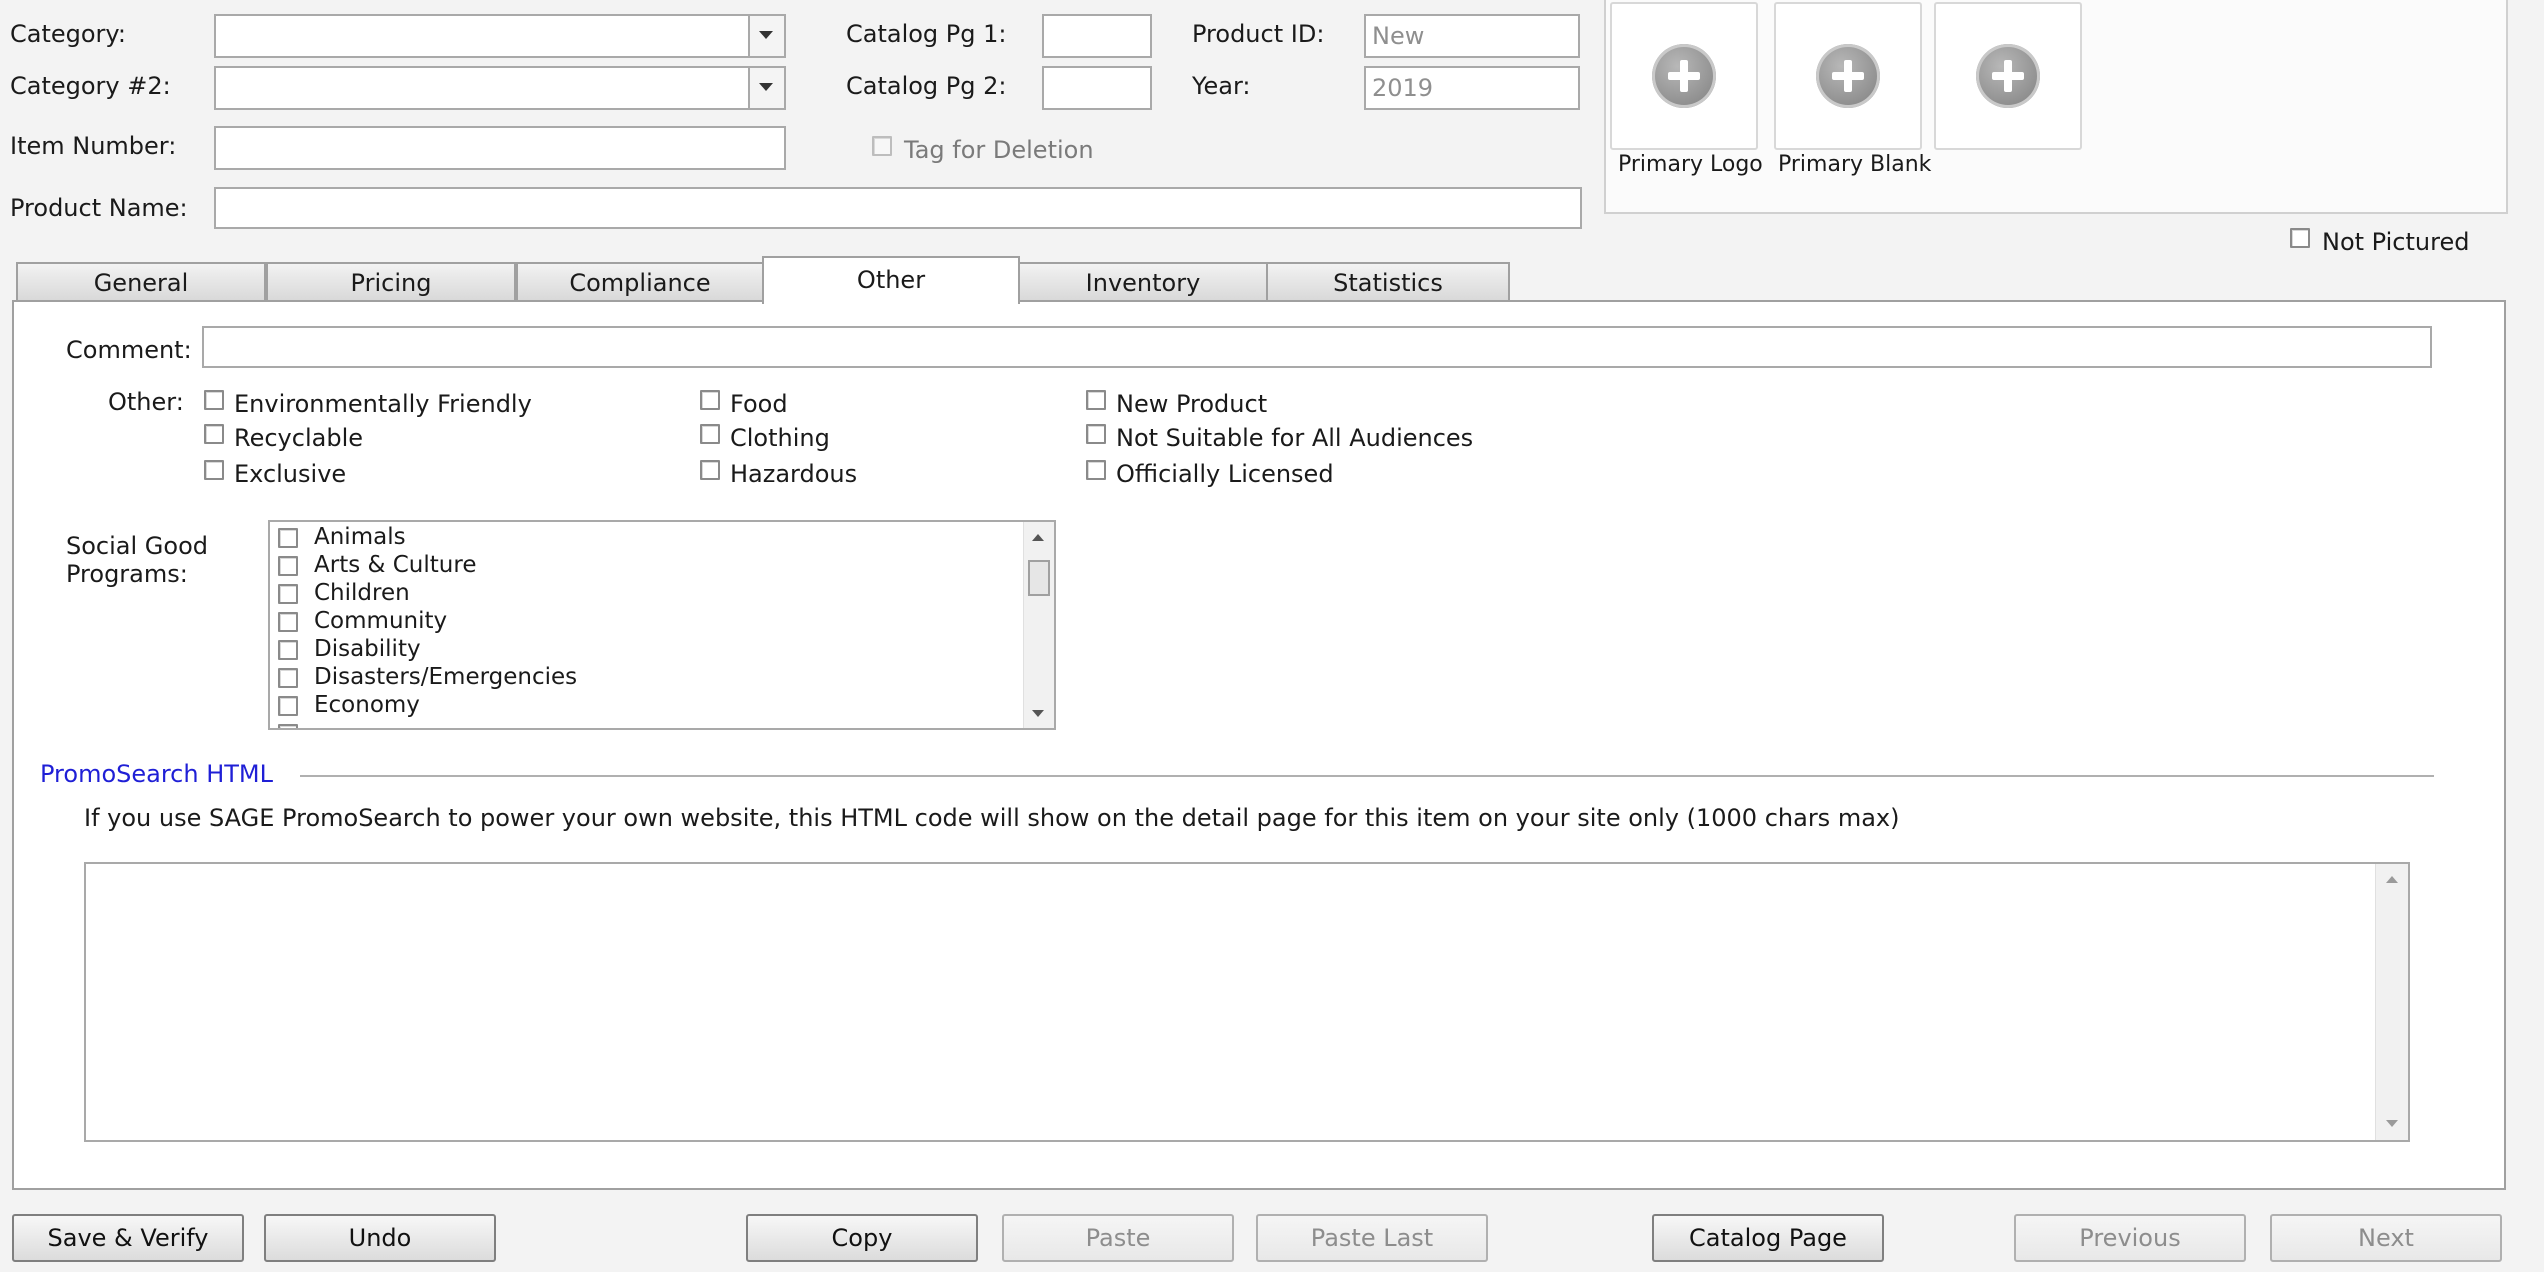  Describe the element at coordinates (99, 208) in the screenshot. I see `product-name-label: Product Name:` at that location.